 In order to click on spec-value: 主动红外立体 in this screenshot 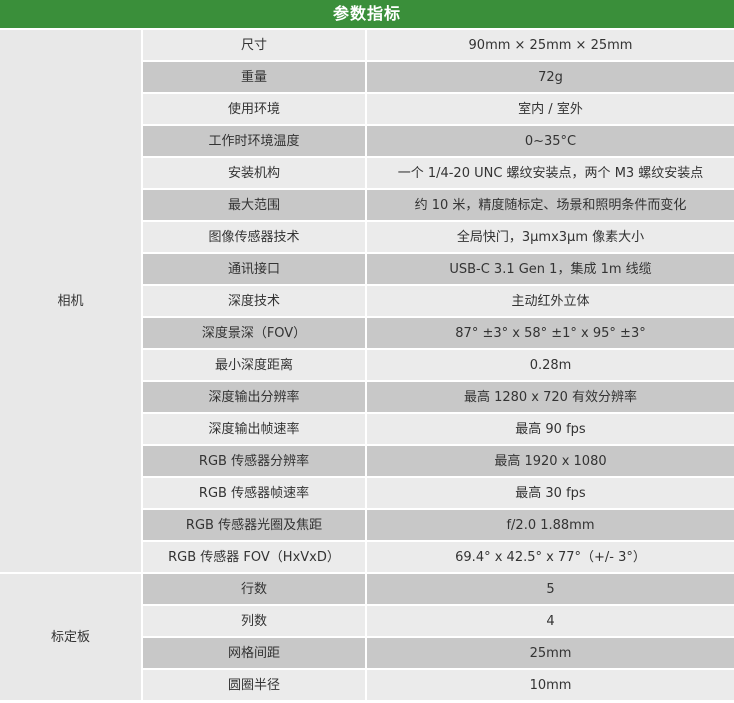, I will do `click(550, 301)`.